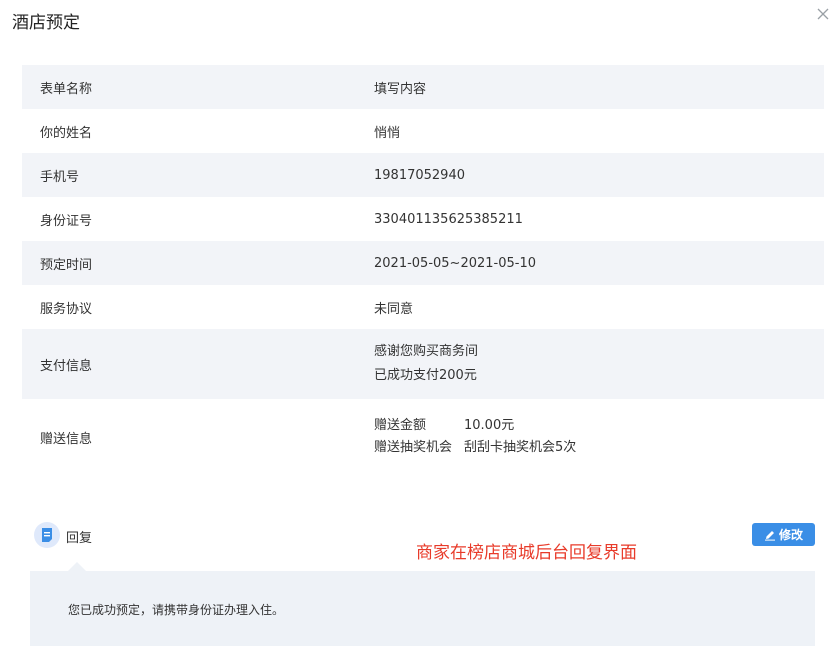 The height and width of the screenshot is (668, 834). What do you see at coordinates (66, 366) in the screenshot?
I see `field-name: 支付信息` at bounding box center [66, 366].